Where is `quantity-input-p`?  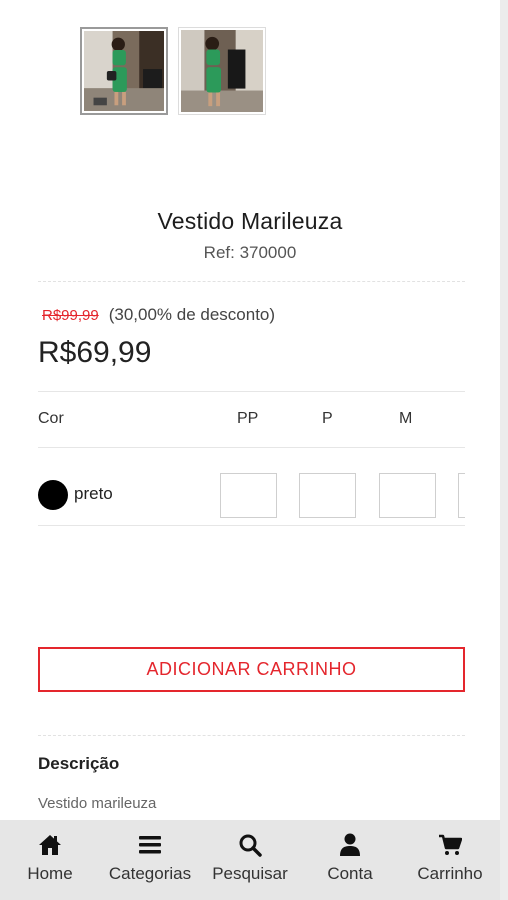
quantity-input-p is located at coordinates (327, 495).